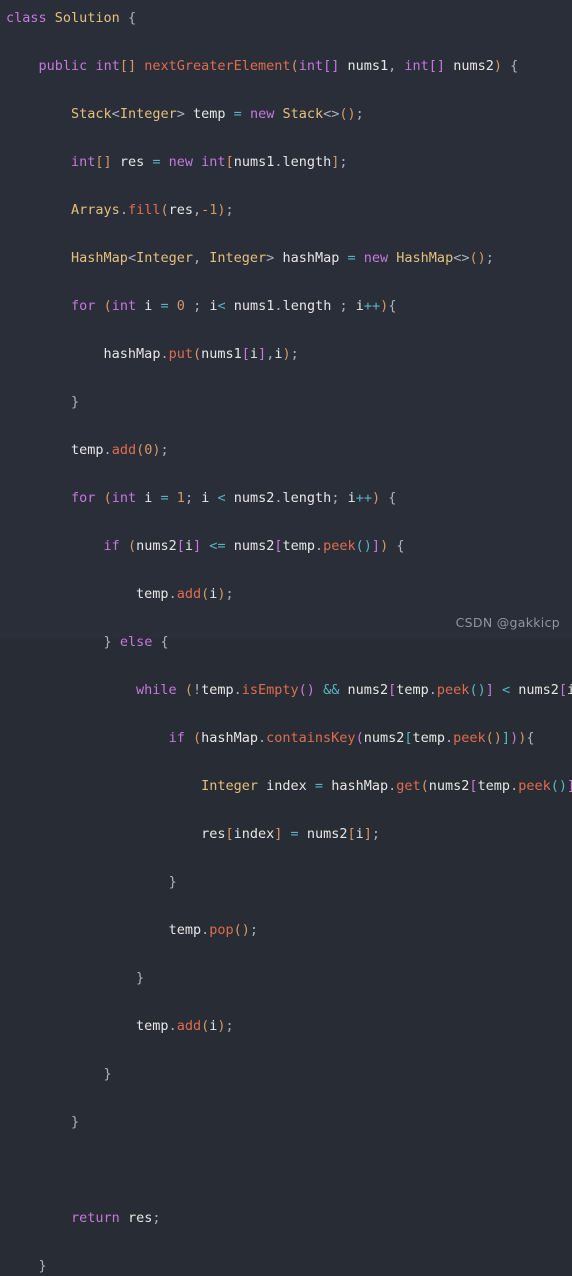  I want to click on code-token-var: index, so click(286, 786).